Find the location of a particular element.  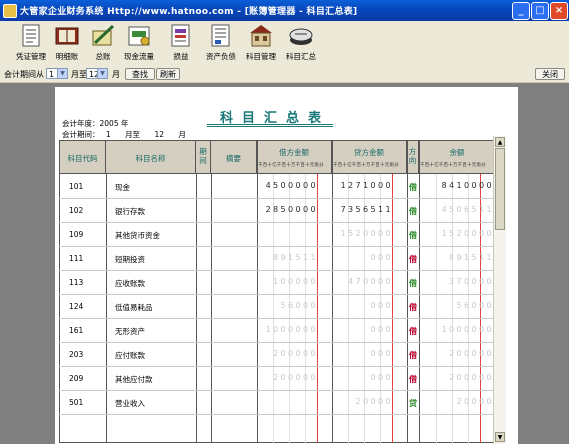

table-row: 109 其他货币资金 1520000 借 1520000 is located at coordinates (277, 234).